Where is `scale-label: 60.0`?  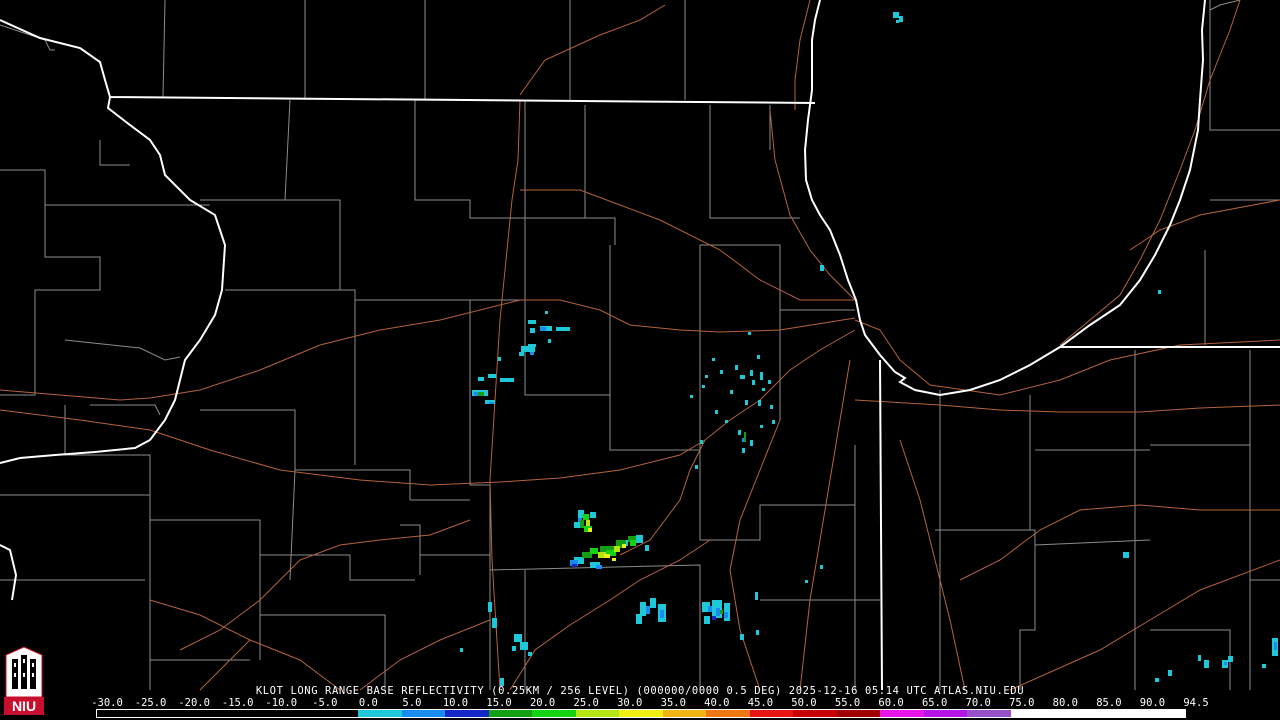
scale-label: 60.0 is located at coordinates (891, 703).